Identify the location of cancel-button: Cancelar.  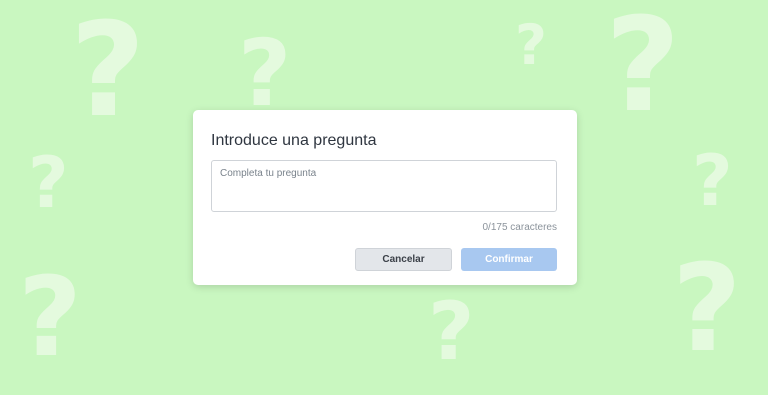
(403, 259).